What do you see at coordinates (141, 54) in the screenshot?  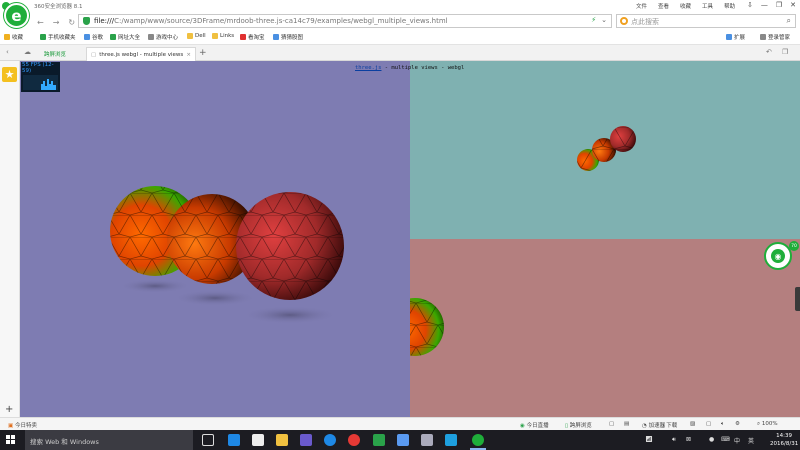 I see `tab-multiple-views: ▢ three.js webgl - multiple views ×` at bounding box center [141, 54].